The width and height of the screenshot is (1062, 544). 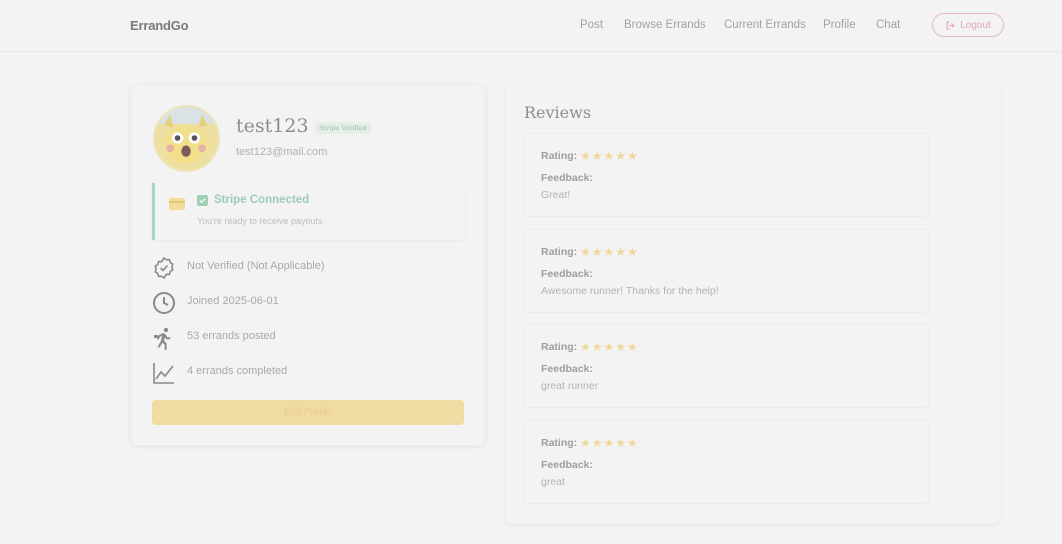 I want to click on checkbox-check-icon, so click(x=202, y=200).